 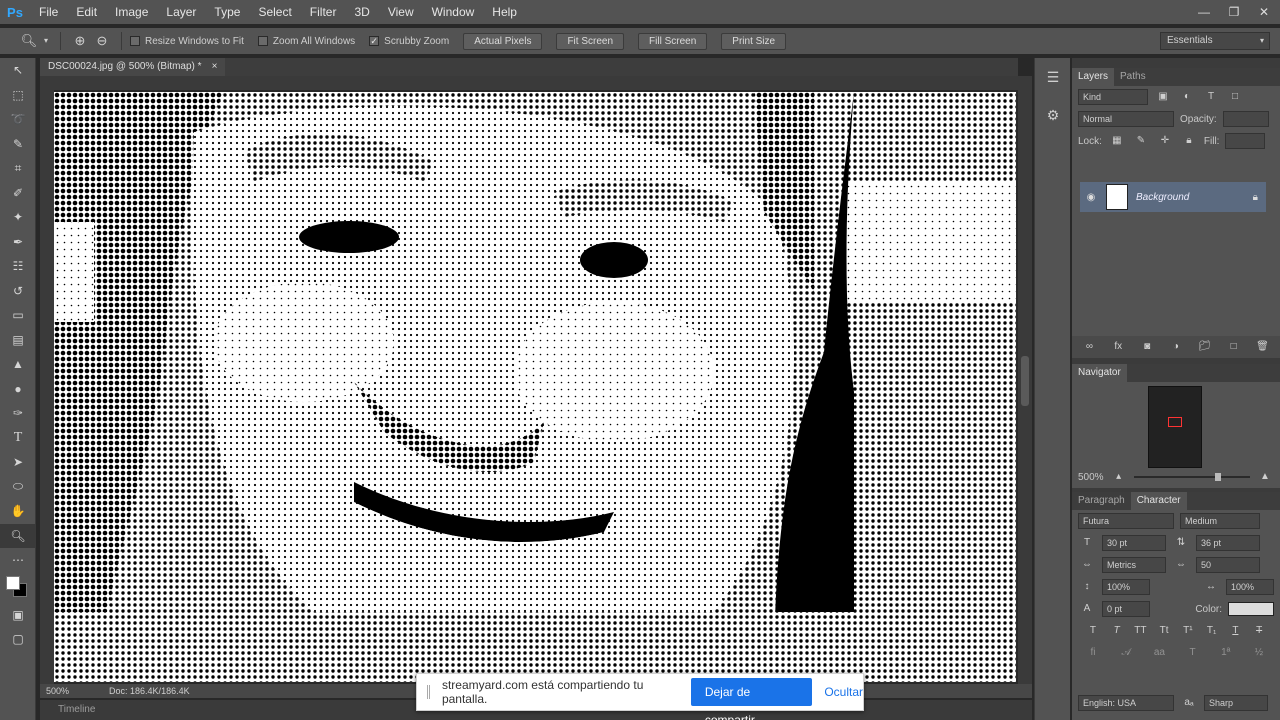 I want to click on healing-brush-tool-icon: ✦, so click(x=18, y=217).